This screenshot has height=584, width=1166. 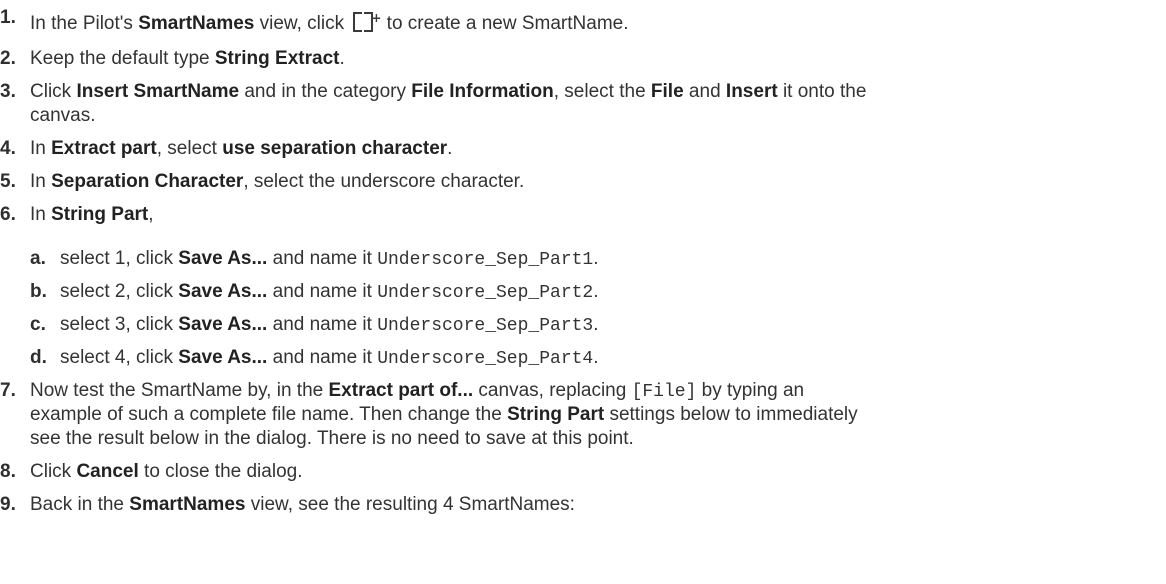 What do you see at coordinates (38, 324) in the screenshot?
I see `substep-letter: c.` at bounding box center [38, 324].